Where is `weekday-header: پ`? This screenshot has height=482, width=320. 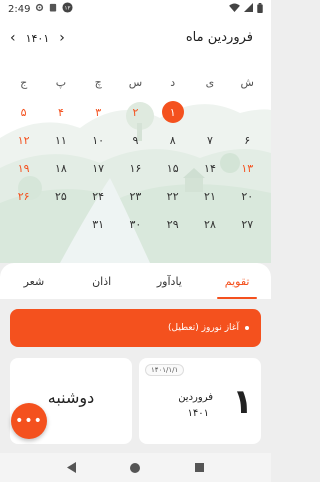
weekday-header: پ is located at coordinates (61, 82).